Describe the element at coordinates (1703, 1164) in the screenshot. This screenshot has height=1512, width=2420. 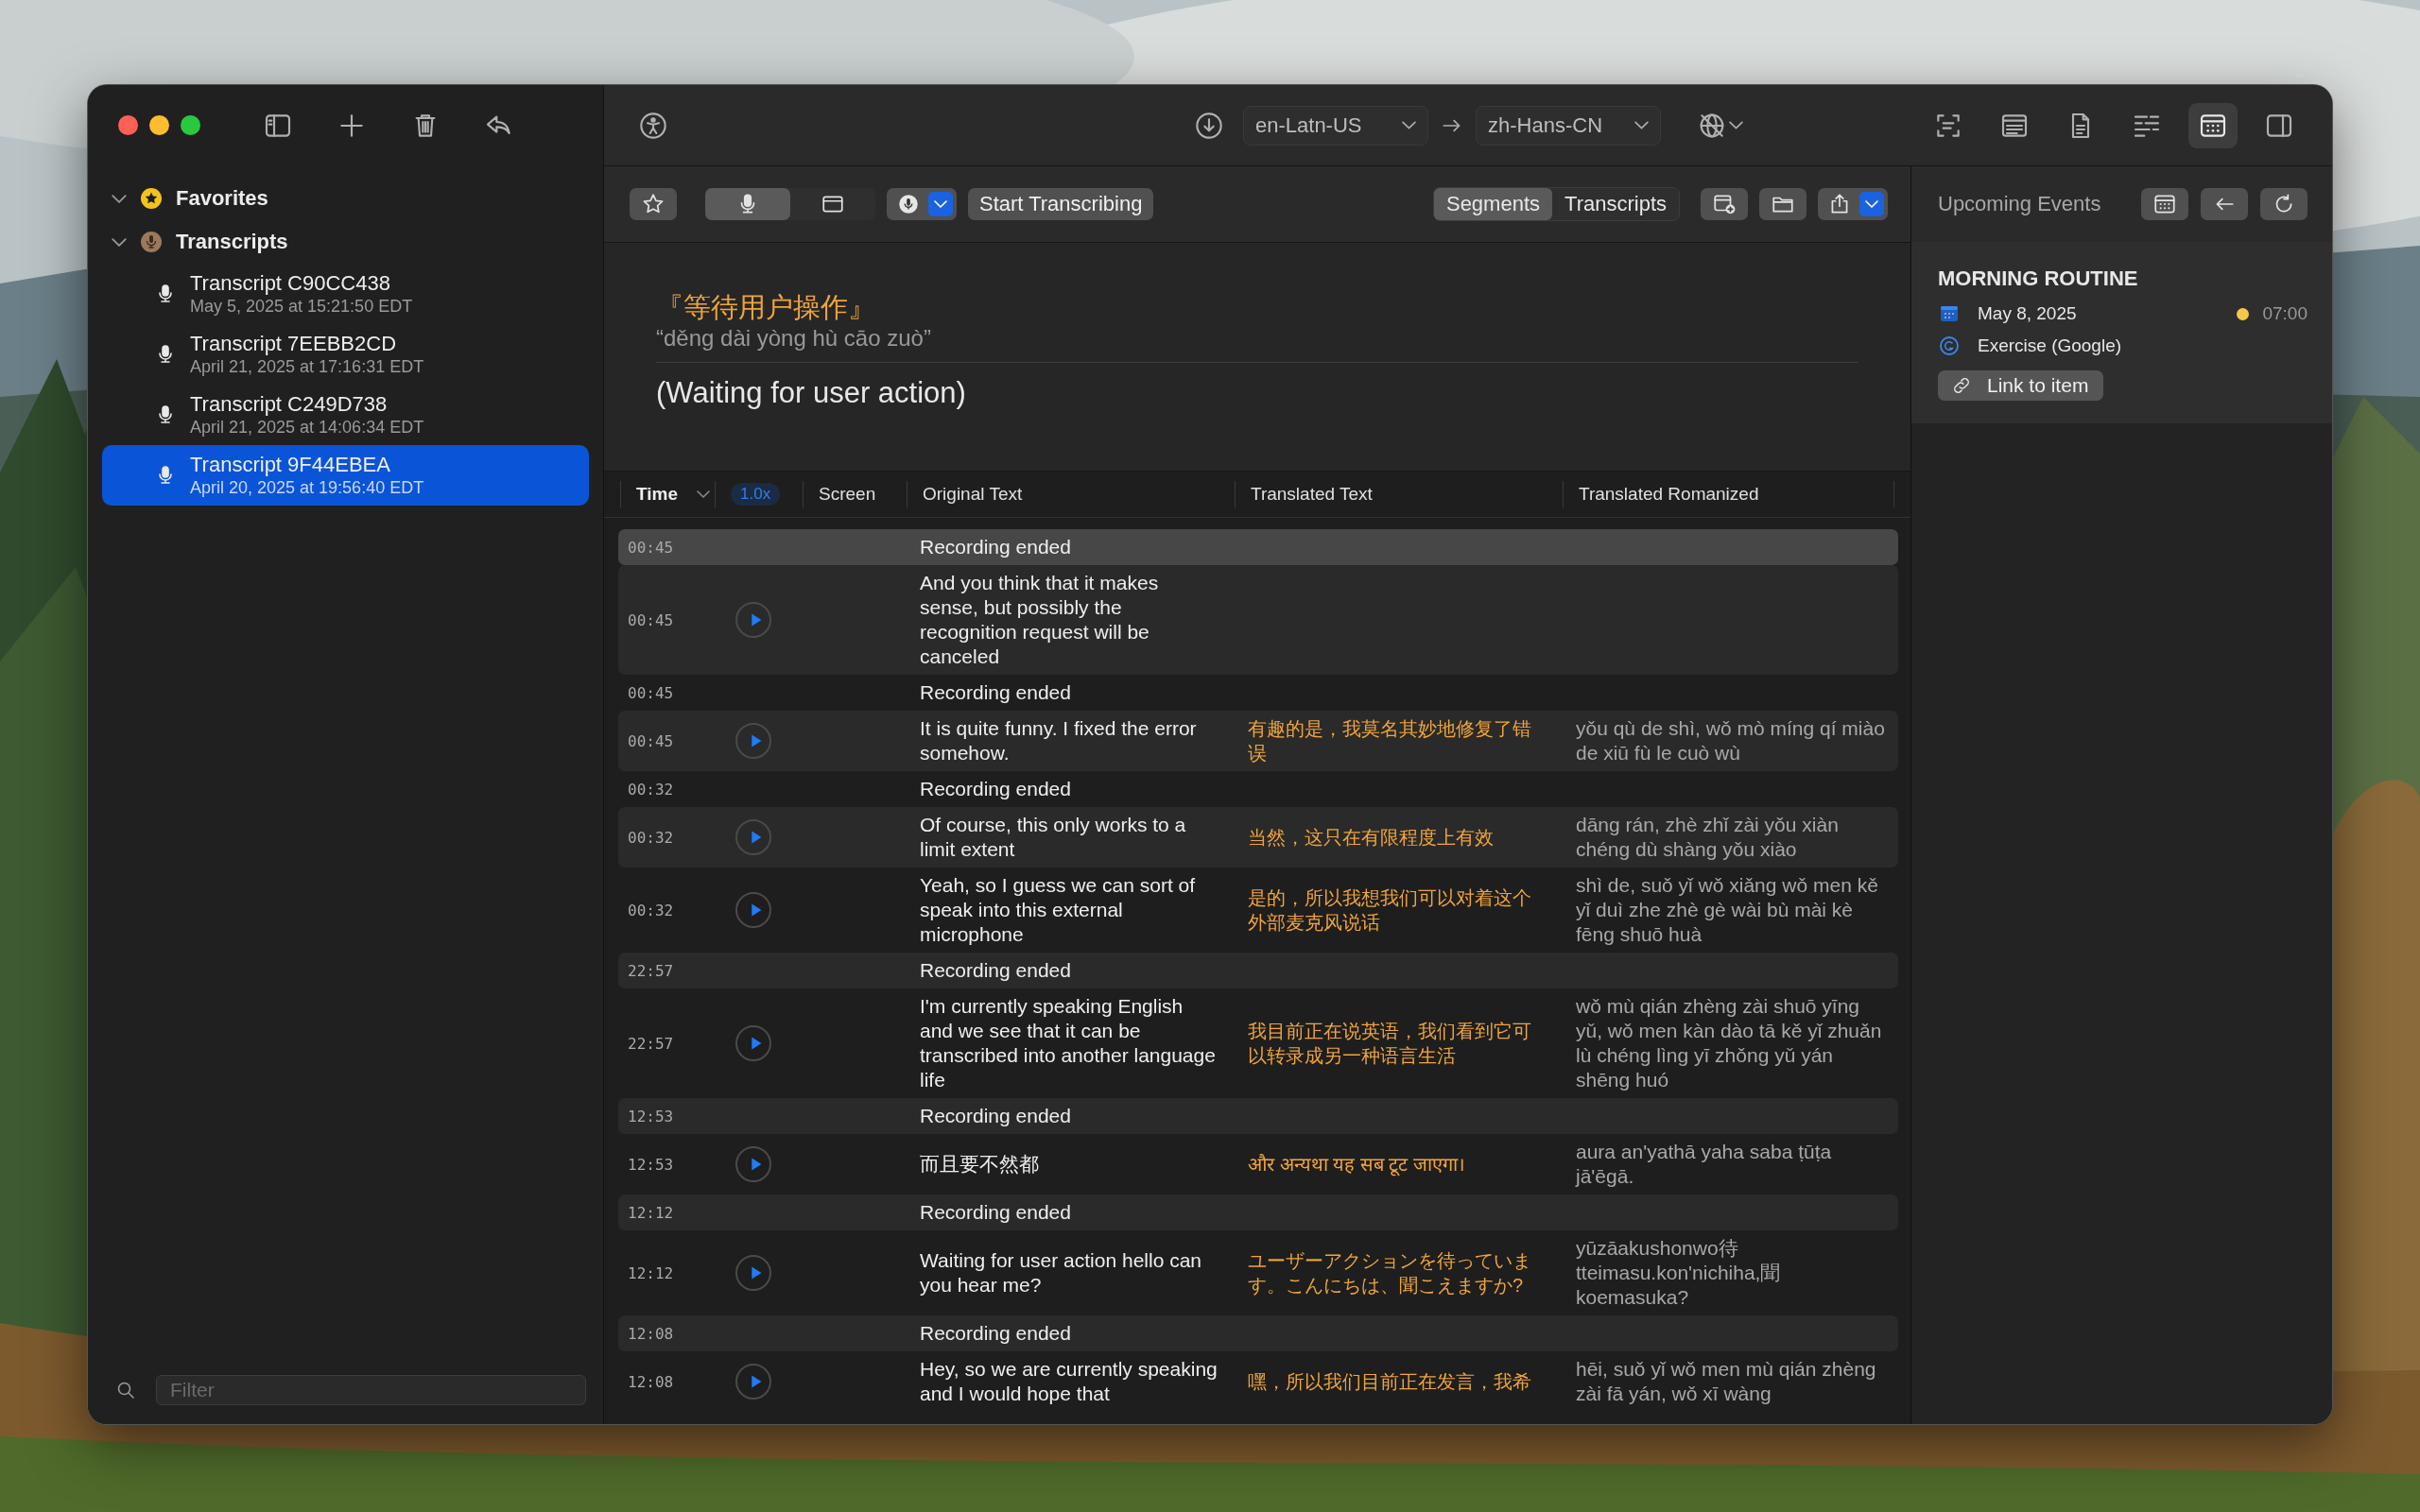
I see `romanized-cell-text: aura an'yathā yaha saba ṭūṭa jā'ēgā.` at that location.